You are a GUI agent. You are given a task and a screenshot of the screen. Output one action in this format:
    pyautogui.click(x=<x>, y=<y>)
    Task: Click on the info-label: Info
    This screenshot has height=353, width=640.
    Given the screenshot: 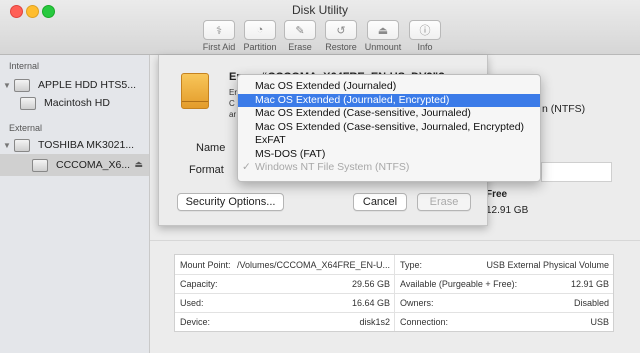 What is the action you would take?
    pyautogui.click(x=425, y=47)
    